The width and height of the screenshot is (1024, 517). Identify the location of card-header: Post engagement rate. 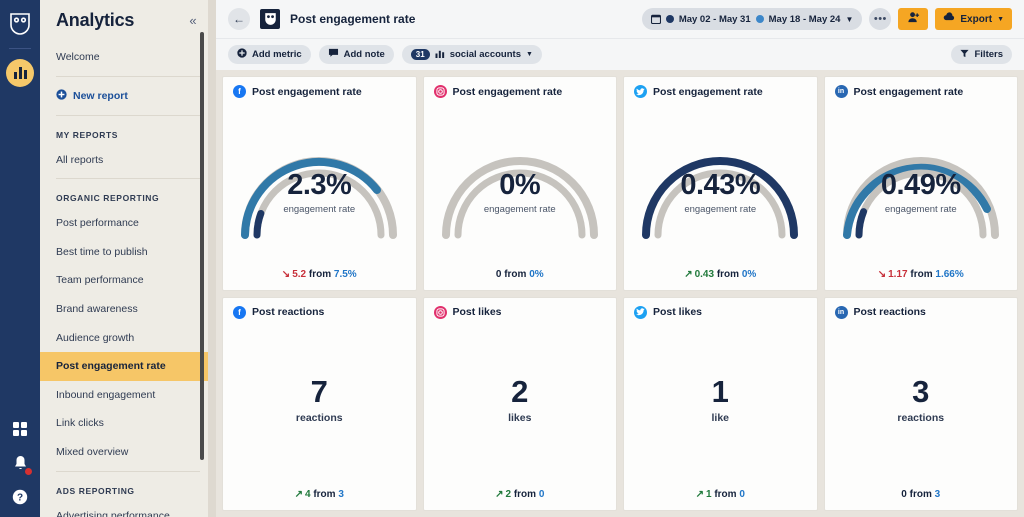
(520, 91).